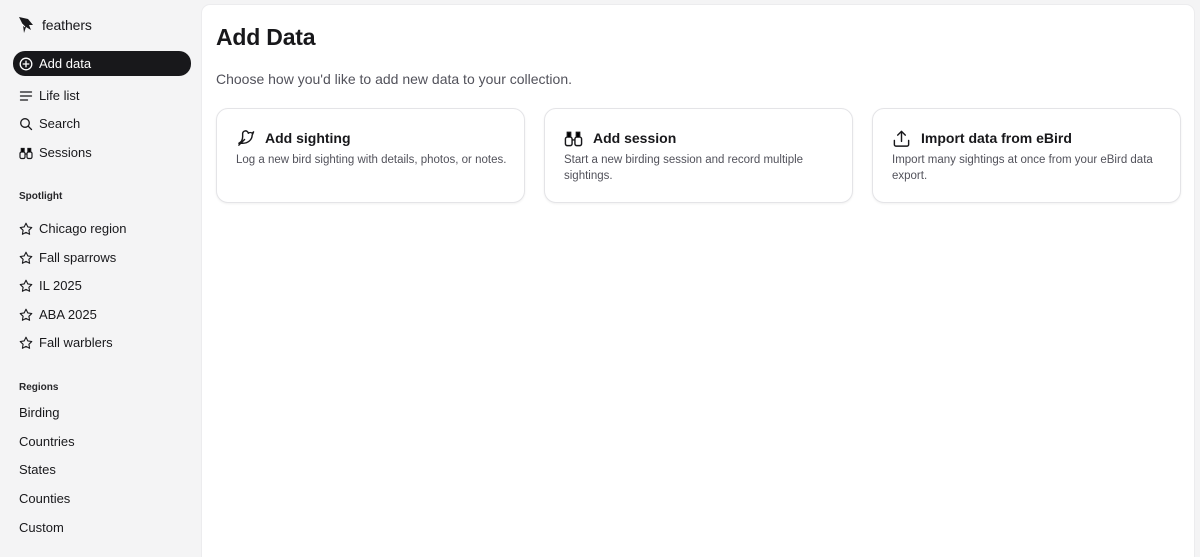 Image resolution: width=1200 pixels, height=557 pixels. Describe the element at coordinates (26, 25) in the screenshot. I see `feather-logo-icon` at that location.